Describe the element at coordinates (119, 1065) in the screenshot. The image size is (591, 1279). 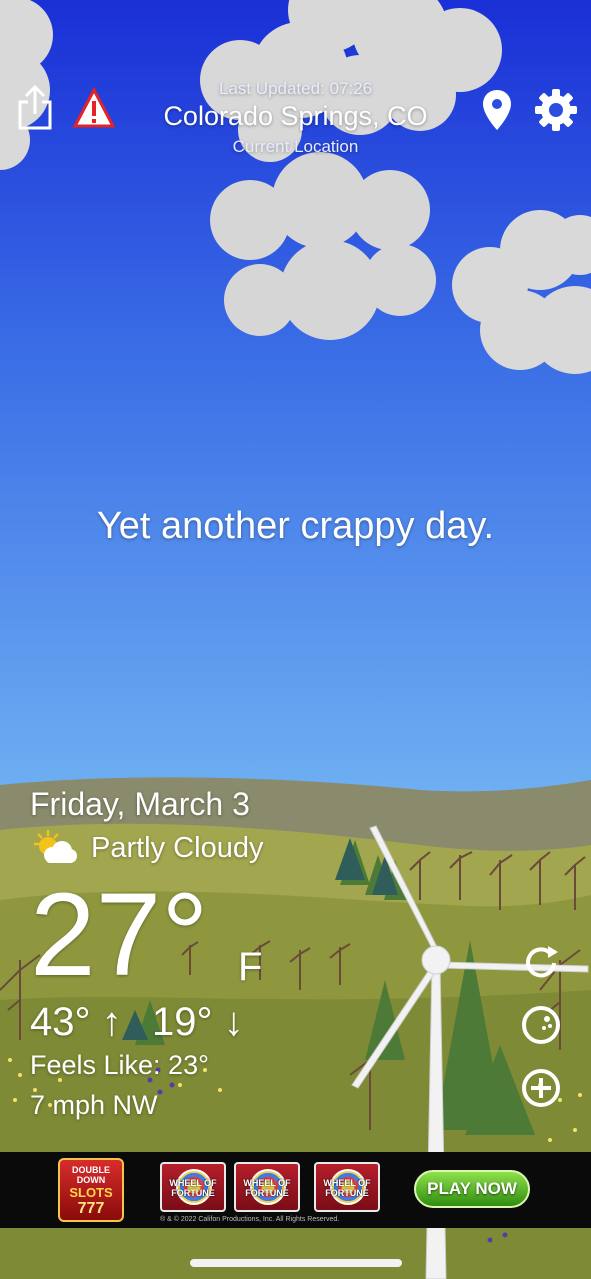
I see `feels-like: Feels Like: 23°` at that location.